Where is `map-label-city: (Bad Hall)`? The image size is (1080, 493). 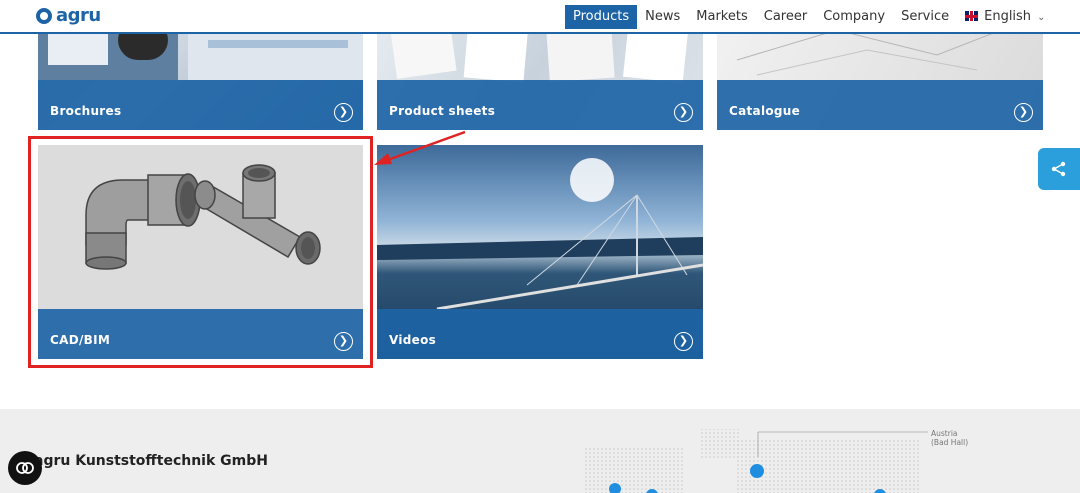
map-label-city: (Bad Hall) is located at coordinates (950, 442).